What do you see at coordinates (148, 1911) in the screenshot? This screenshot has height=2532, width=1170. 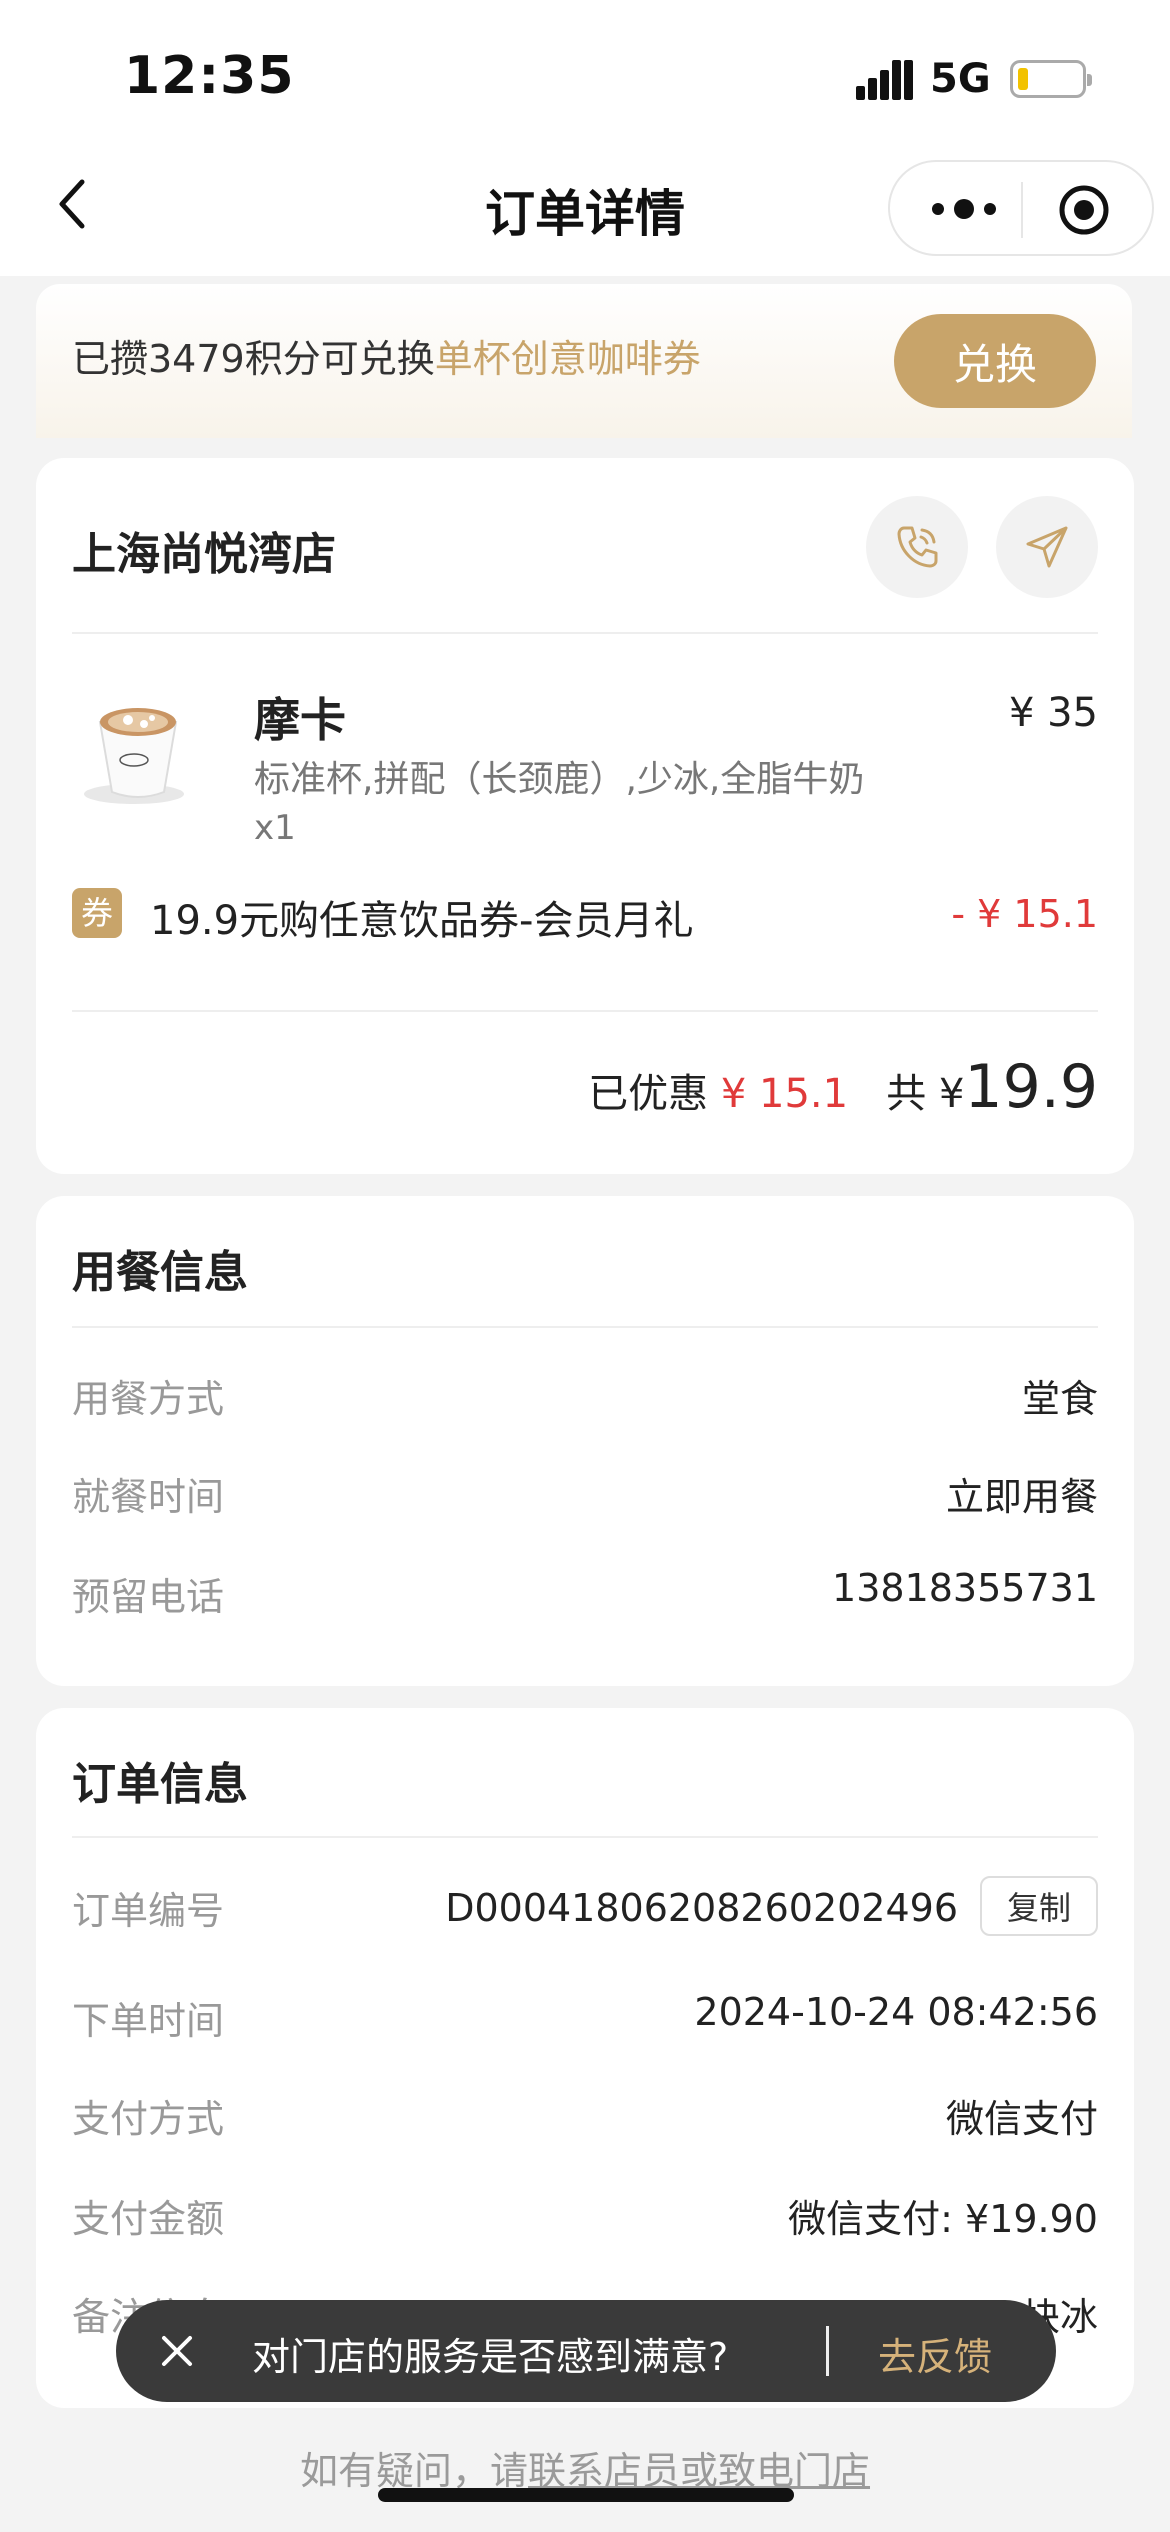 I see `row-label: 订单编号` at bounding box center [148, 1911].